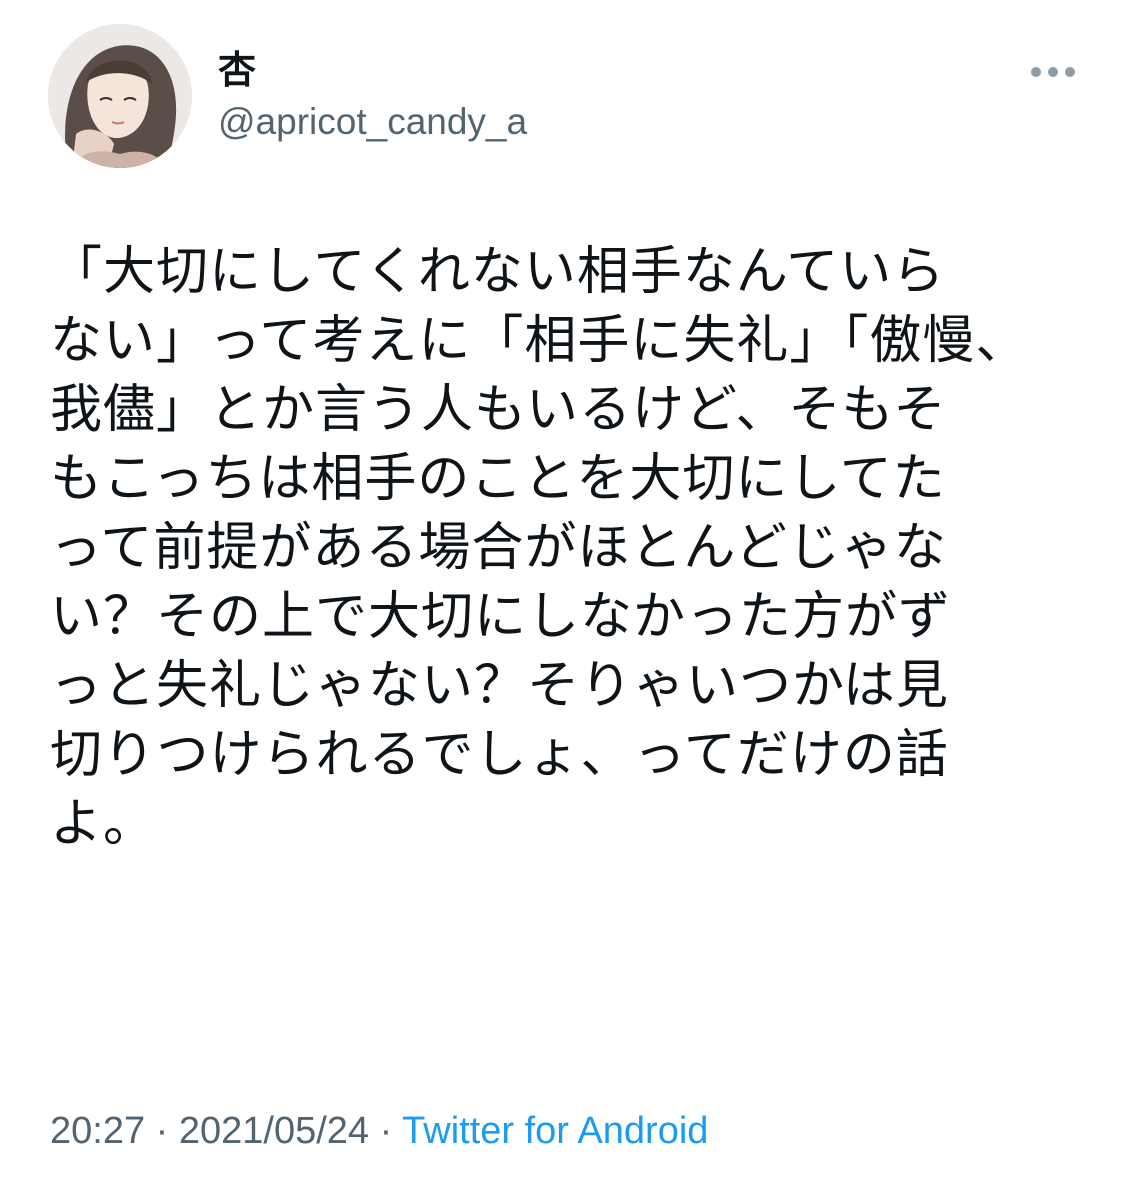  I want to click on avatar, so click(120, 96).